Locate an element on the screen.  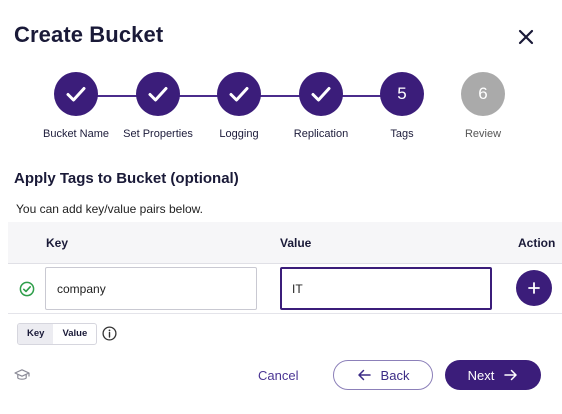
back-button-label: Back is located at coordinates (395, 375).